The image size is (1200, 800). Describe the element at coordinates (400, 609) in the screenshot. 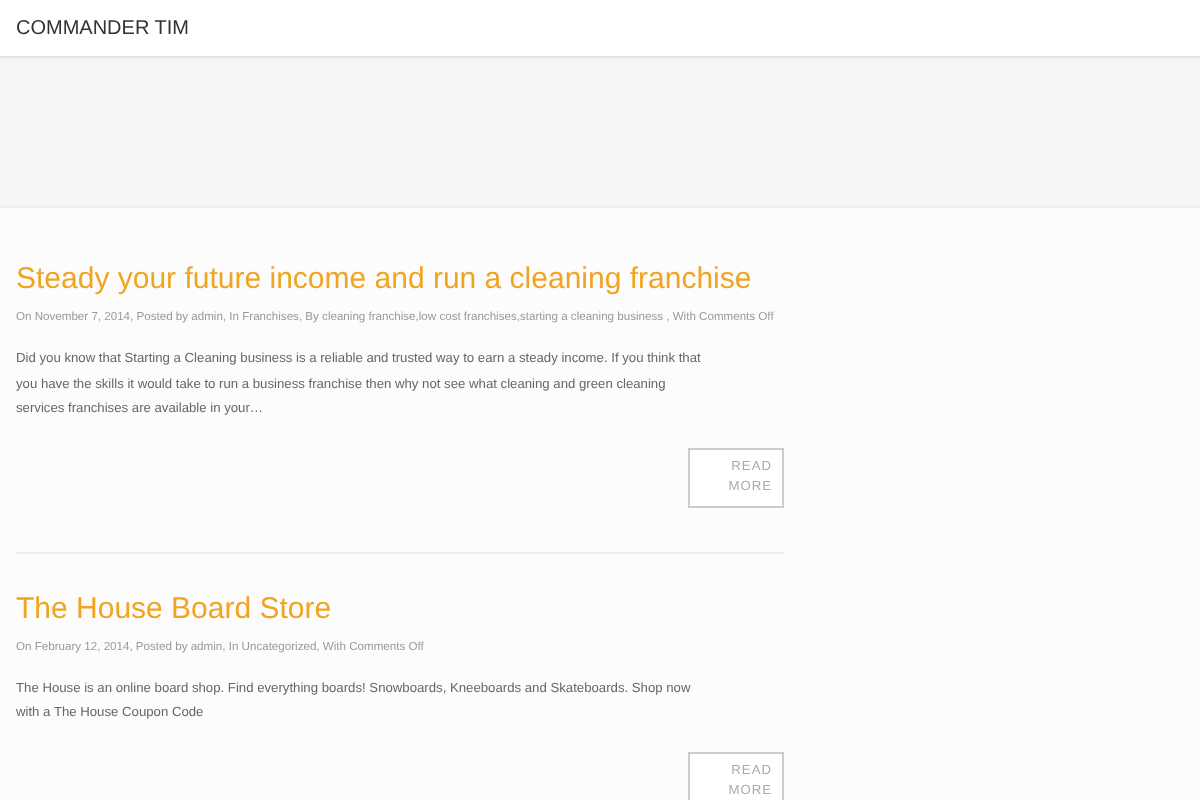

I see `post-title: The House Board Store` at that location.